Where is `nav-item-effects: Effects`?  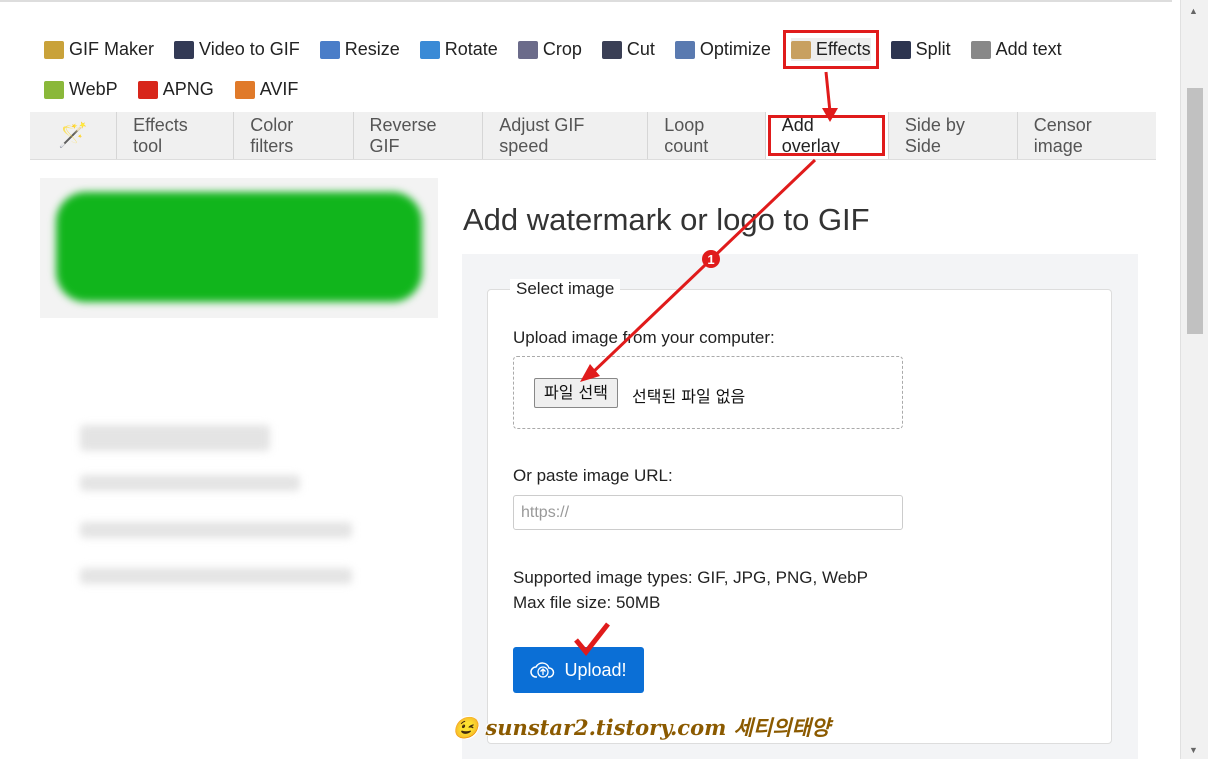
nav-item-effects: Effects is located at coordinates (830, 49).